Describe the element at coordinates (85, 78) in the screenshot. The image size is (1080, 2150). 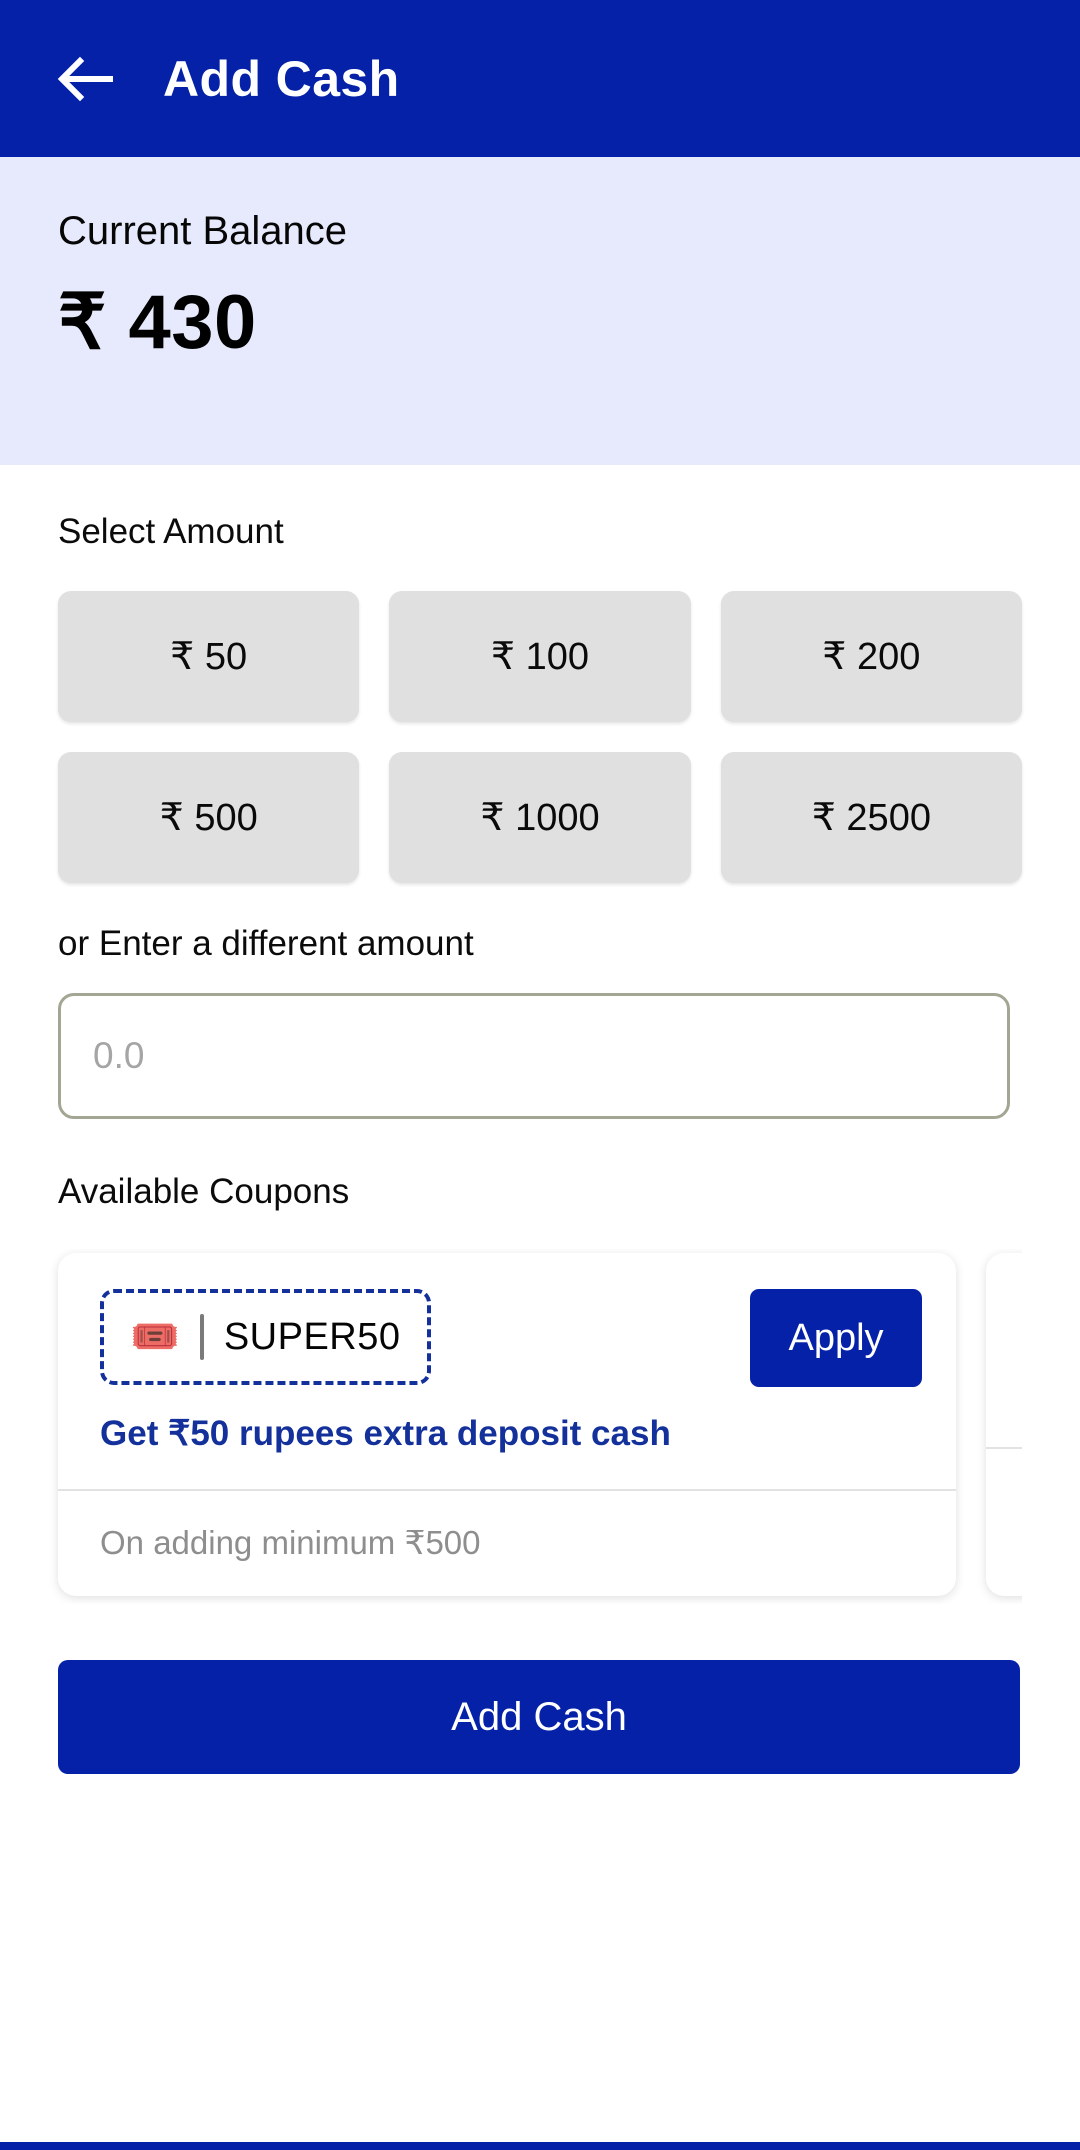
I see `arrow-left-icon` at that location.